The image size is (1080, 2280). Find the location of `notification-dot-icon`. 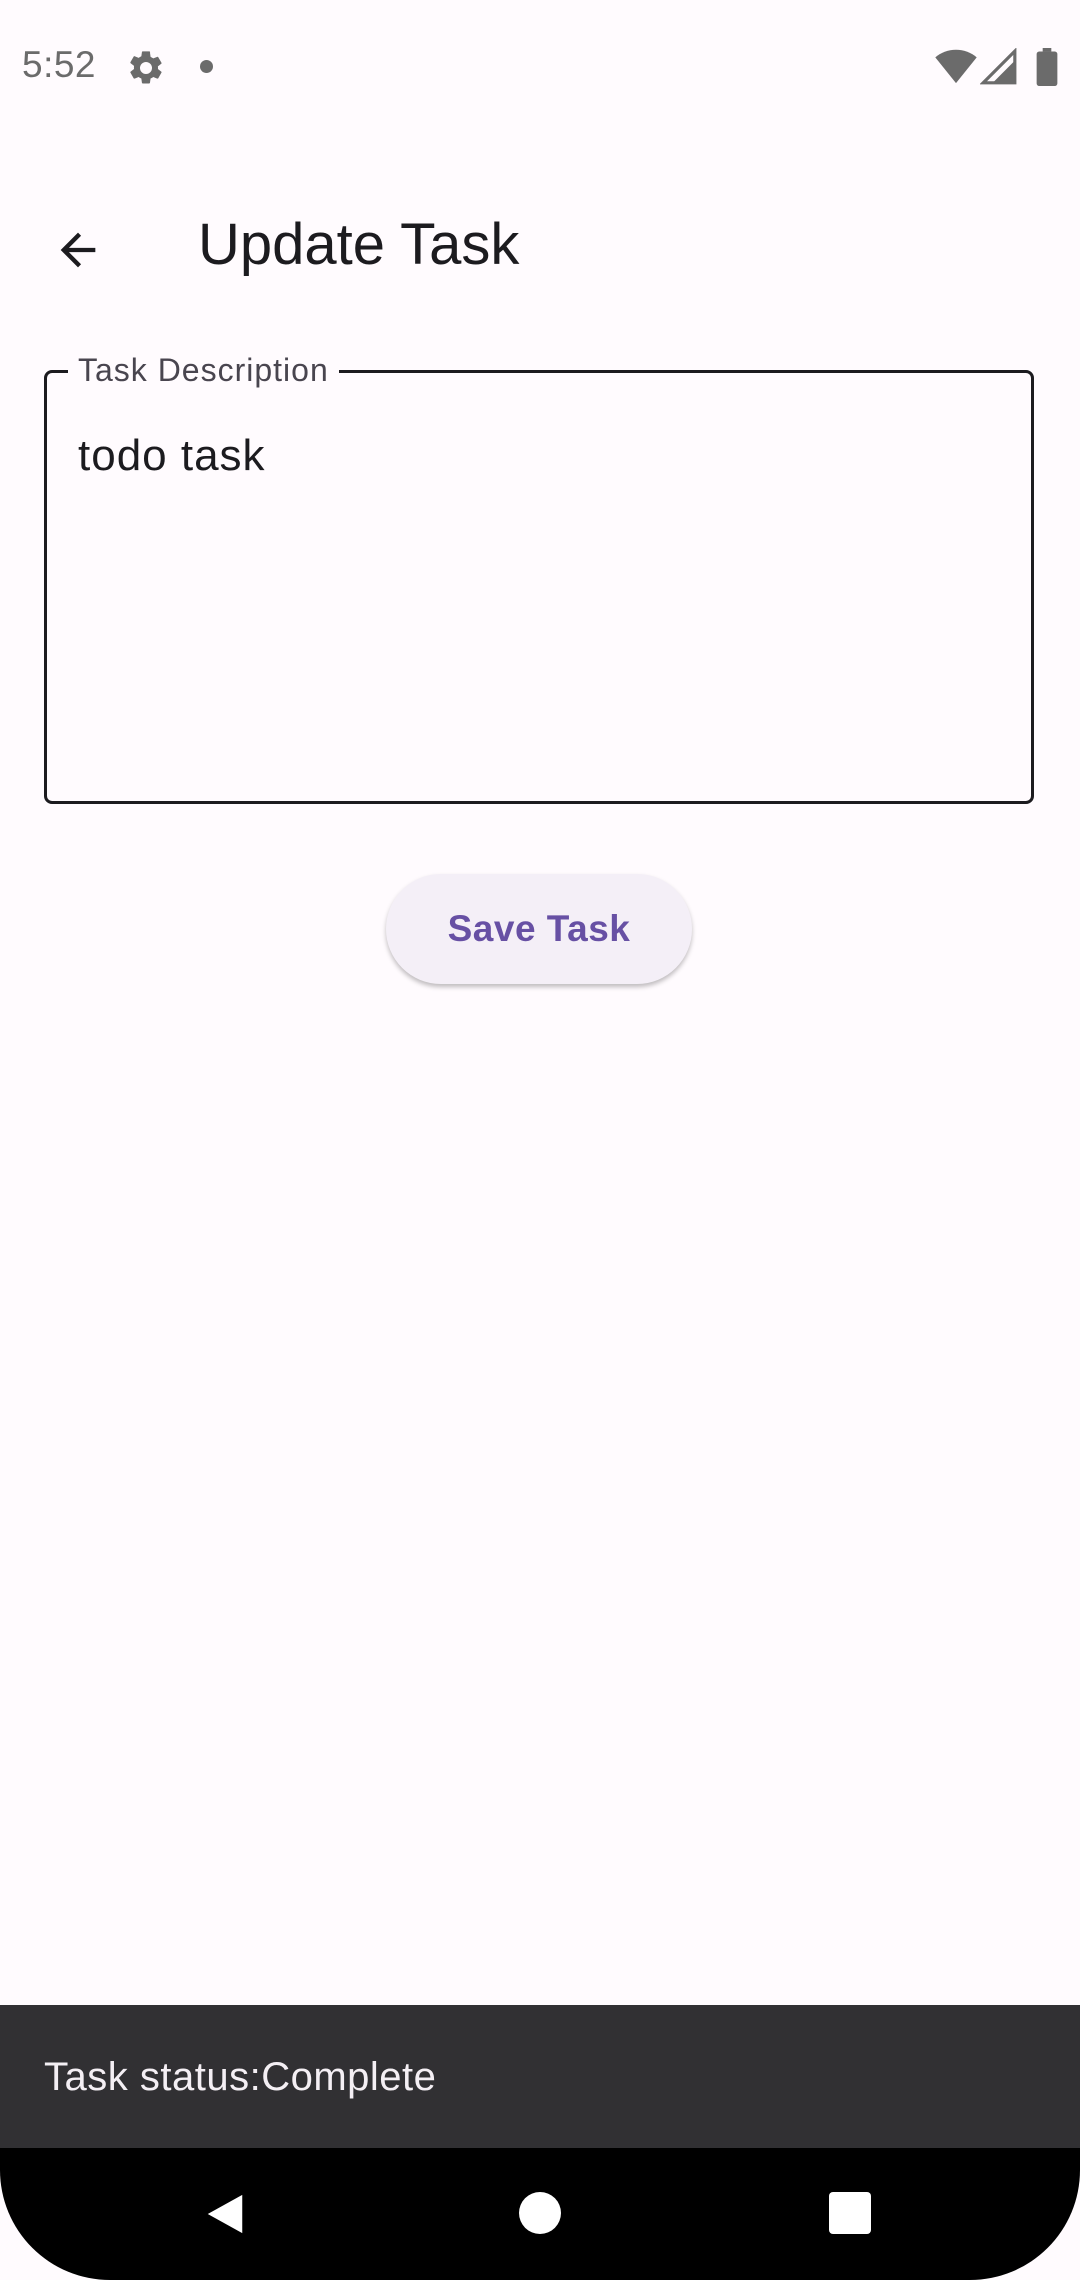

notification-dot-icon is located at coordinates (206, 66).